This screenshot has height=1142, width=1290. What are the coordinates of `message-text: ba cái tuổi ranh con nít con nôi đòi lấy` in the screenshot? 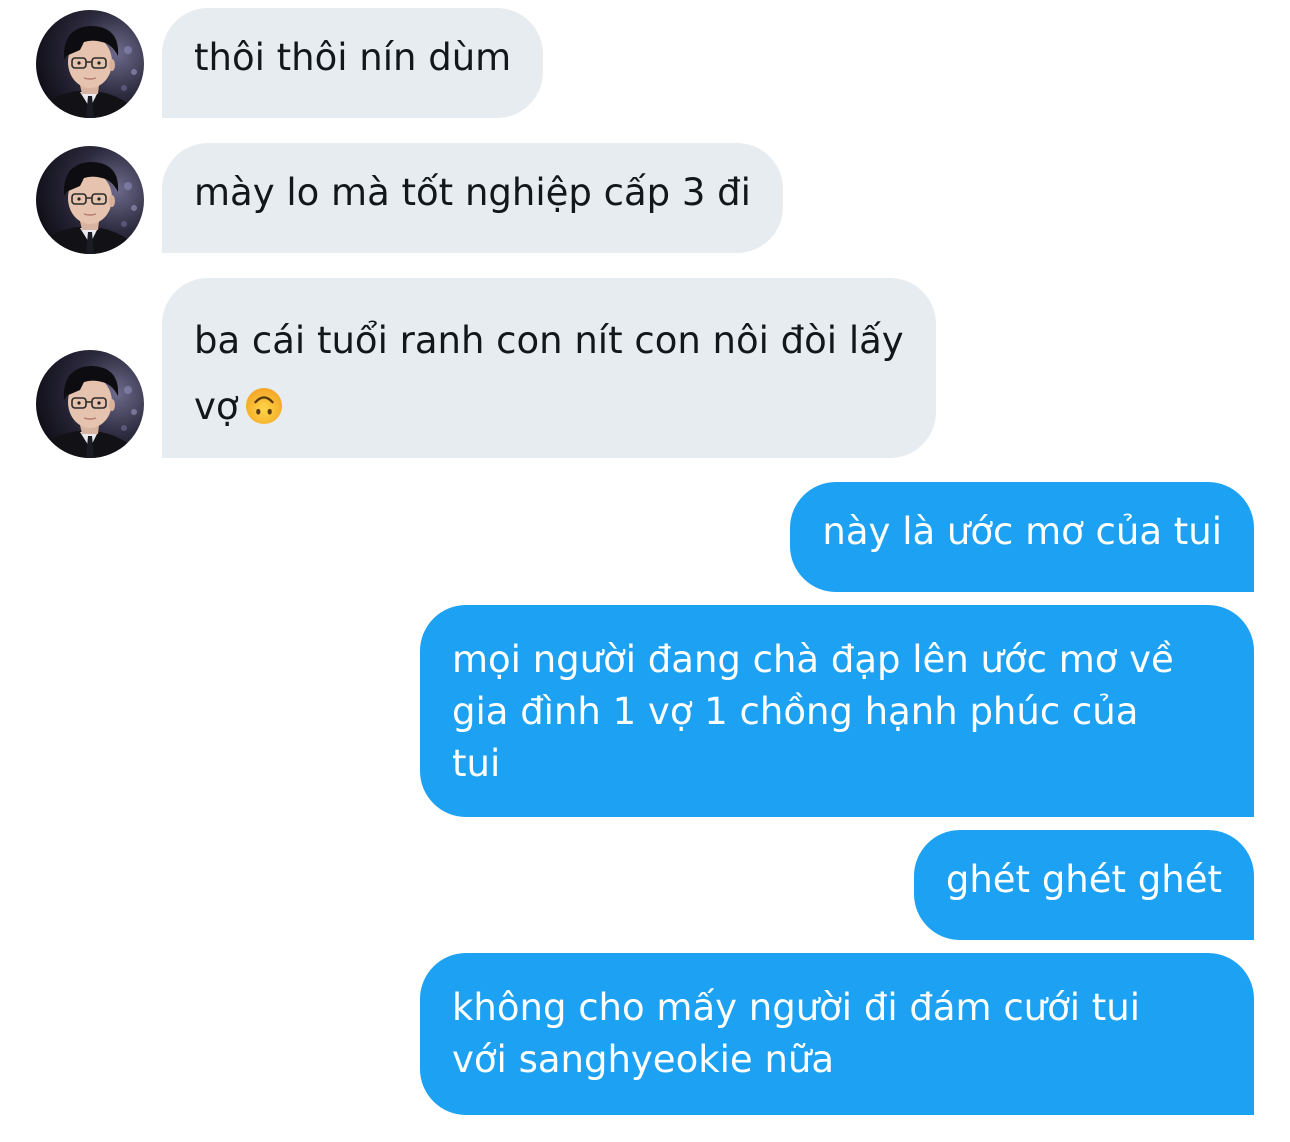 It's located at (549, 340).